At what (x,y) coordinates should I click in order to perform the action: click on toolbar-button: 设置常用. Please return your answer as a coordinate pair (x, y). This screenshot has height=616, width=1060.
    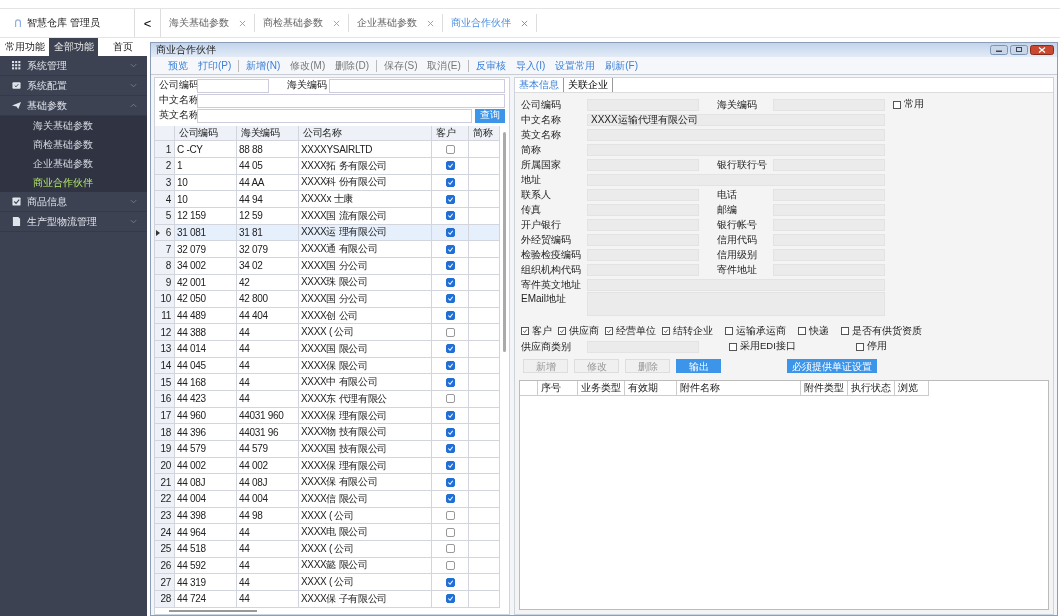
    Looking at the image, I should click on (575, 65).